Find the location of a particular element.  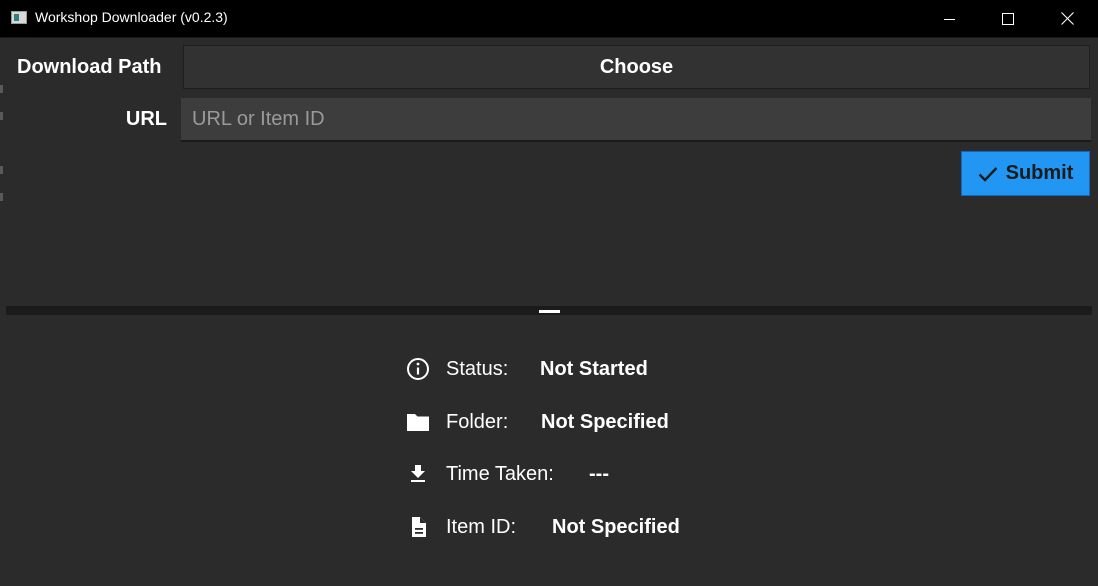

splitter-handle is located at coordinates (549, 311).